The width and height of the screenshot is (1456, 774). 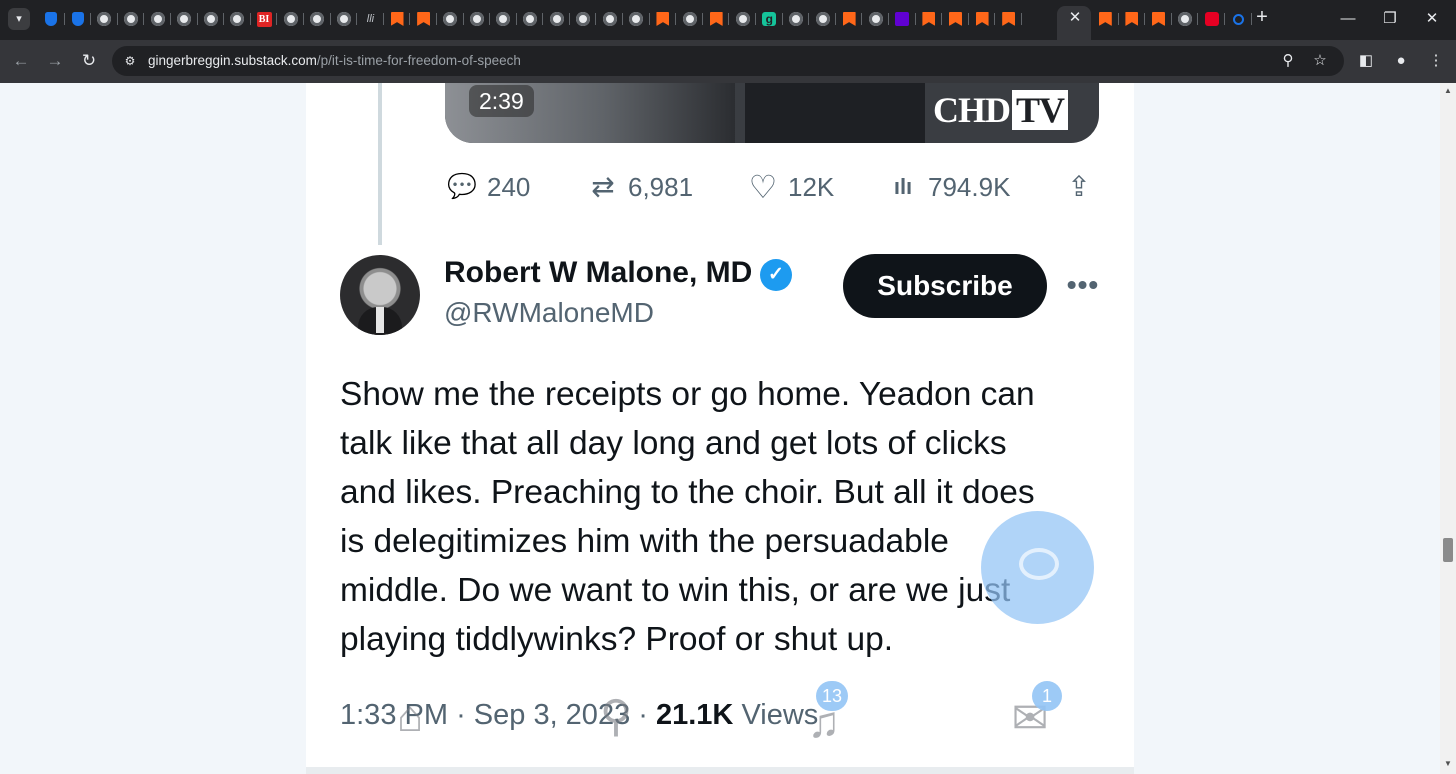 What do you see at coordinates (835, 113) in the screenshot?
I see `video-person` at bounding box center [835, 113].